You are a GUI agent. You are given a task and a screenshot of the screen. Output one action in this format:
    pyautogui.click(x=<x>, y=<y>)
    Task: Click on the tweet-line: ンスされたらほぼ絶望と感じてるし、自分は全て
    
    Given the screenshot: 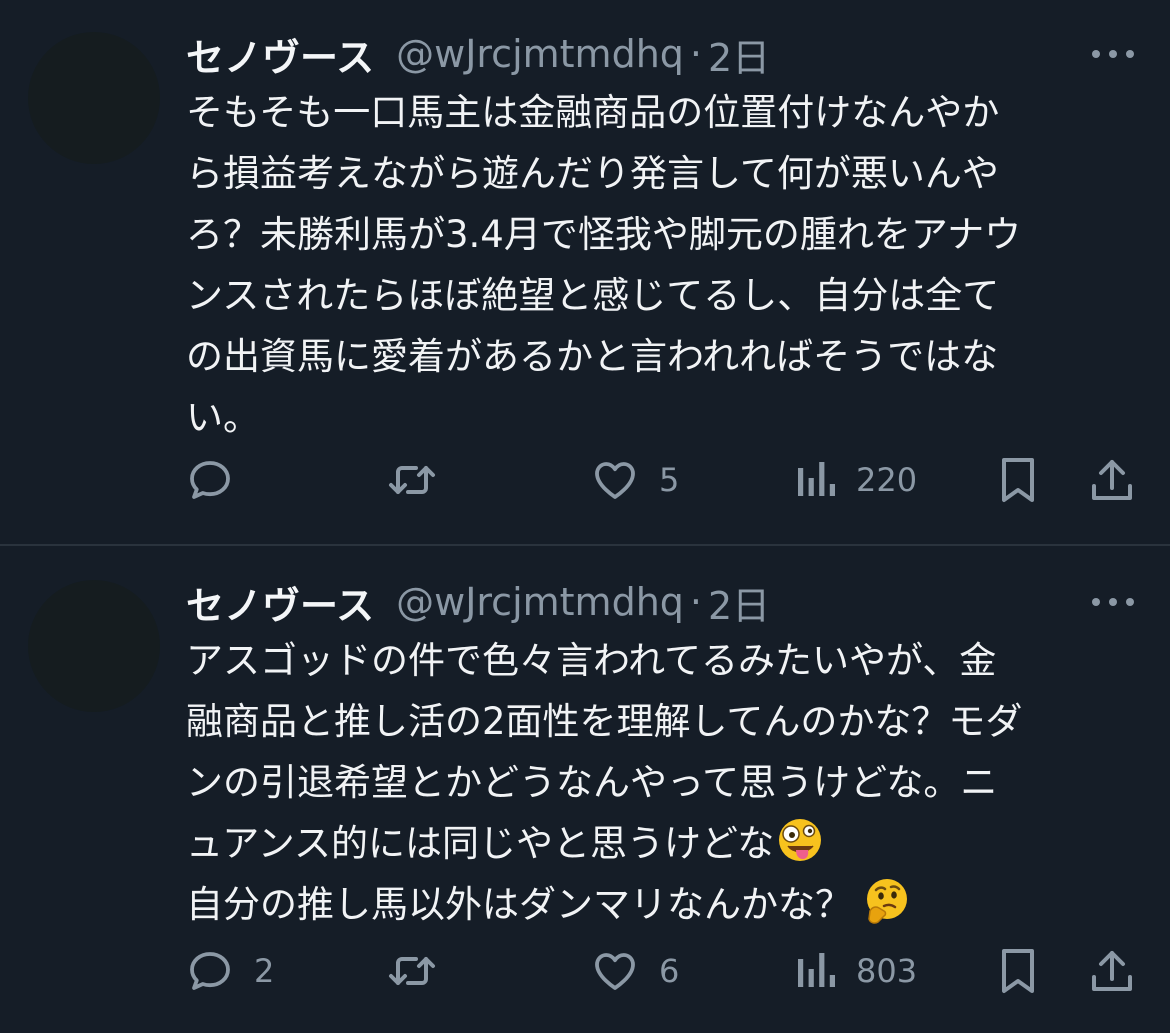 What is the action you would take?
    pyautogui.click(x=593, y=295)
    